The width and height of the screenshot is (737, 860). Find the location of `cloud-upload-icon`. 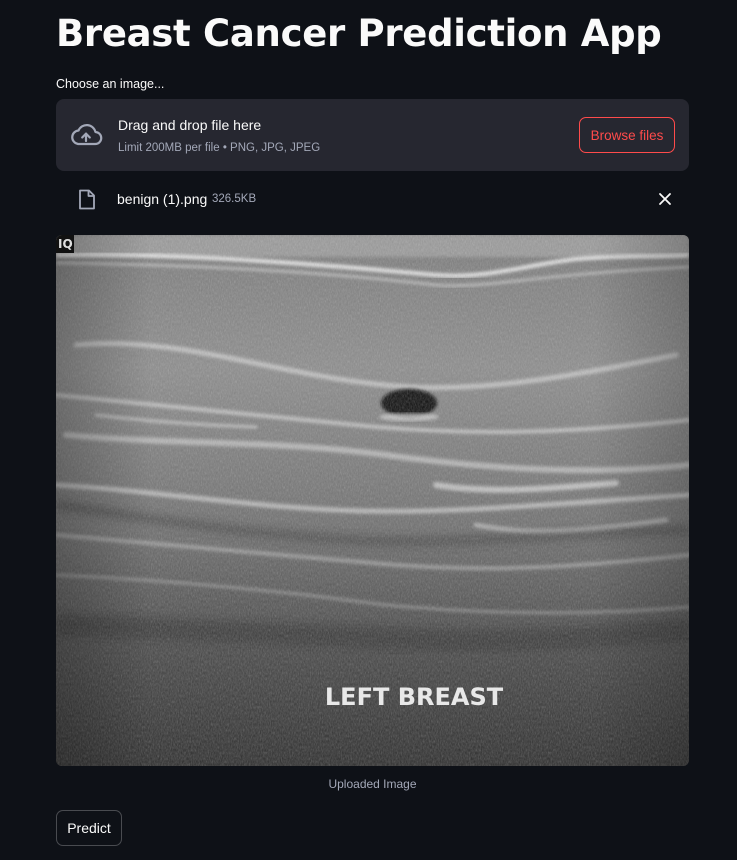

cloud-upload-icon is located at coordinates (87, 135).